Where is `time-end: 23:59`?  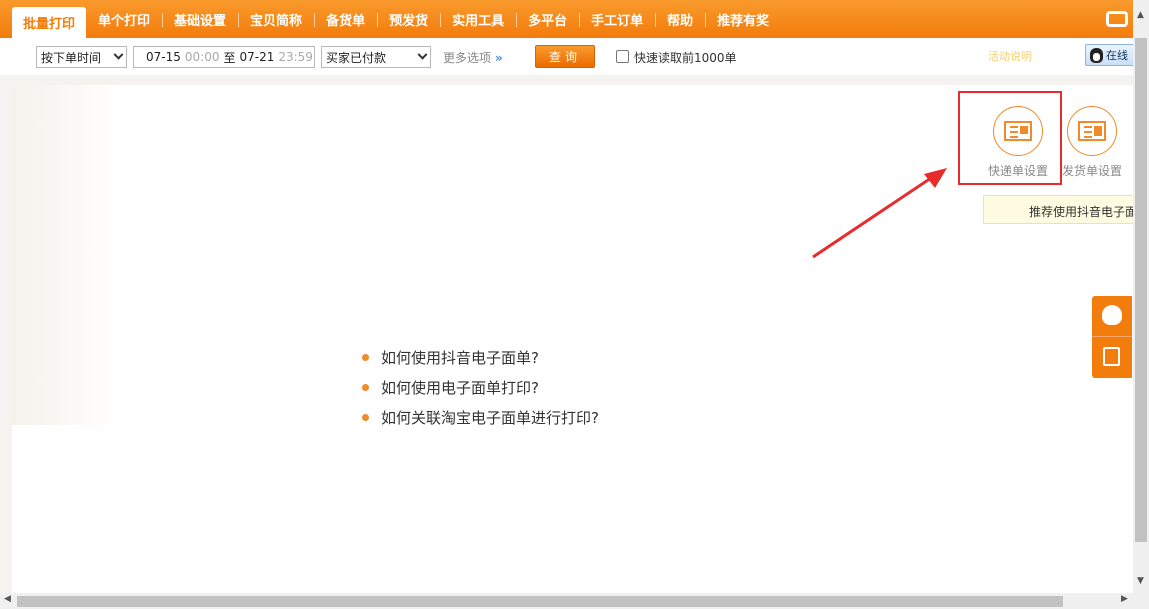
time-end: 23:59 is located at coordinates (295, 57).